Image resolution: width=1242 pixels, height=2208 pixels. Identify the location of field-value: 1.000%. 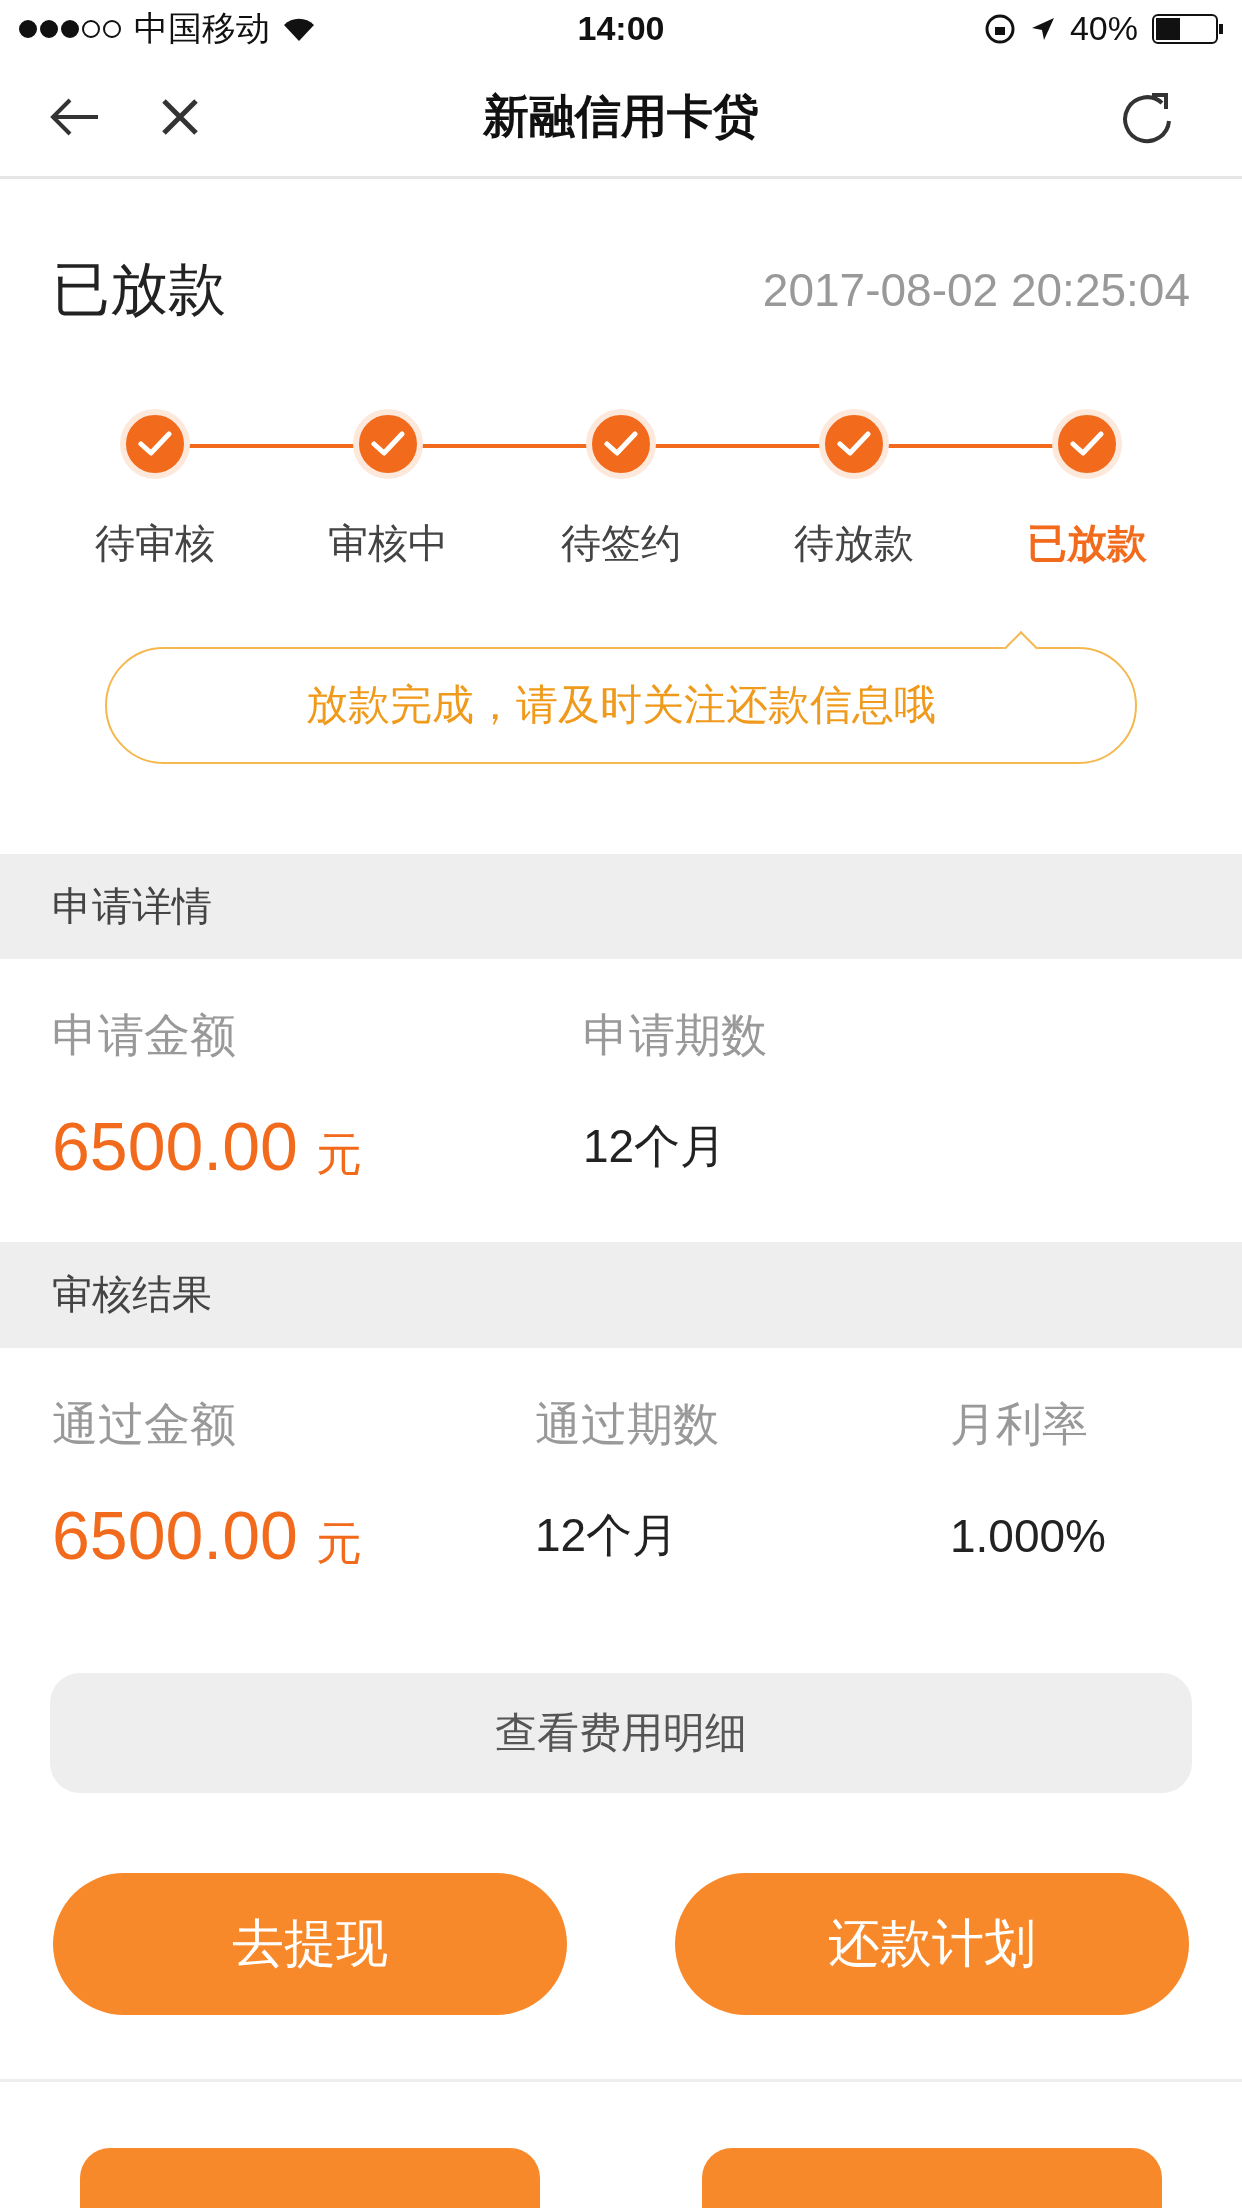
(1028, 1536).